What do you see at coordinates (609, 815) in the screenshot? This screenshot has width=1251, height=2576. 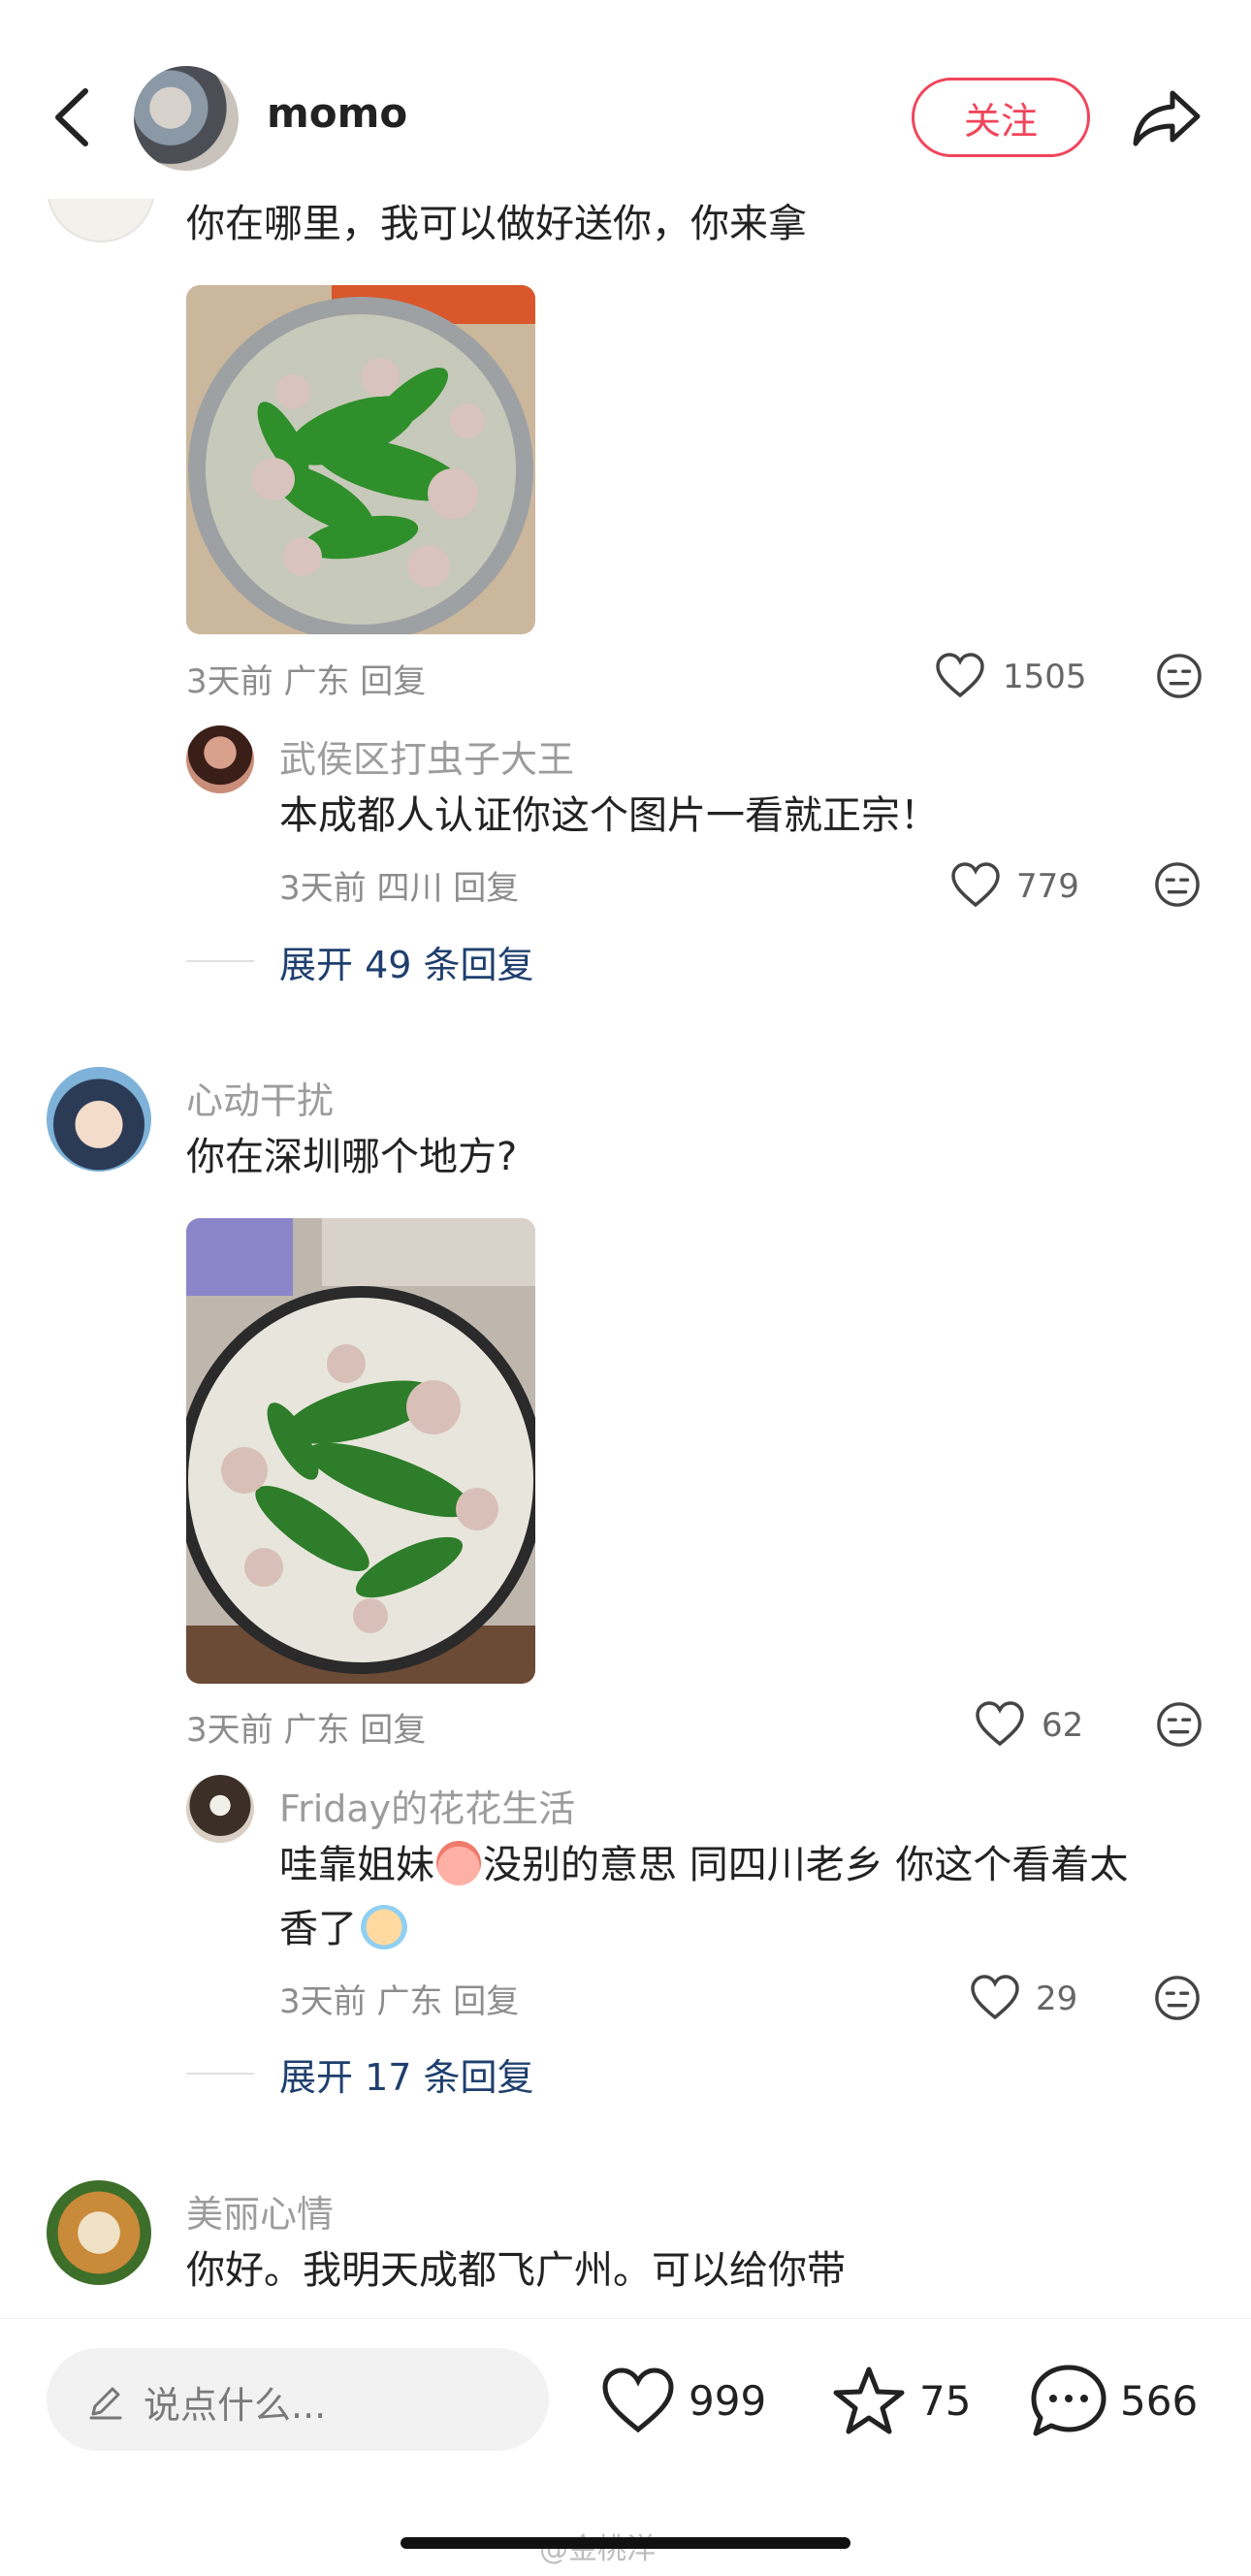 I see `reply-text: 本成都人认证你这个图片一看就正宗！` at bounding box center [609, 815].